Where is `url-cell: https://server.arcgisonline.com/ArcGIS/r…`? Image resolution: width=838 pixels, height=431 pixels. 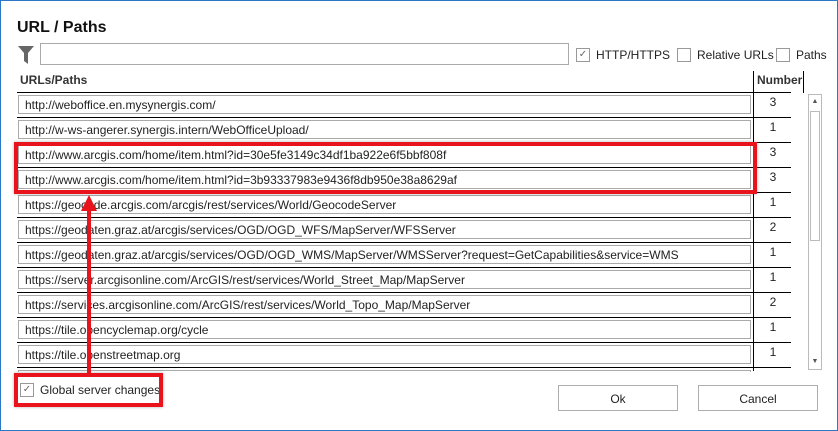 url-cell: https://server.arcgisonline.com/ArcGIS/r… is located at coordinates (384, 279).